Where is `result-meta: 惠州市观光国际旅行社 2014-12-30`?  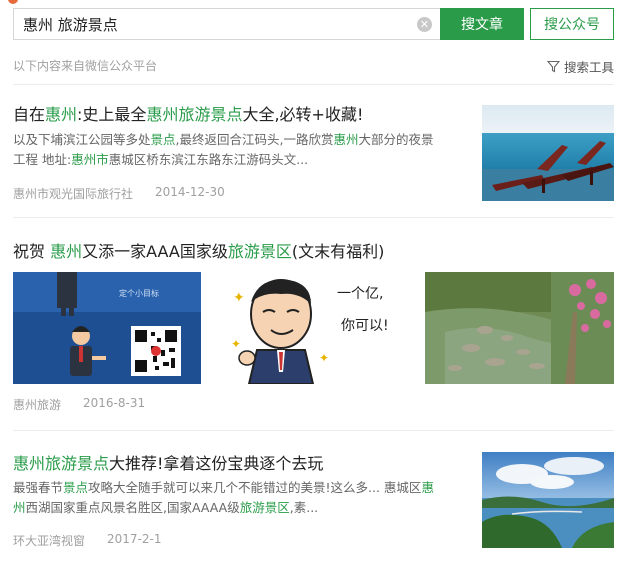
result-meta: 惠州市观光国际旅行社 2014-12-30 is located at coordinates (119, 193).